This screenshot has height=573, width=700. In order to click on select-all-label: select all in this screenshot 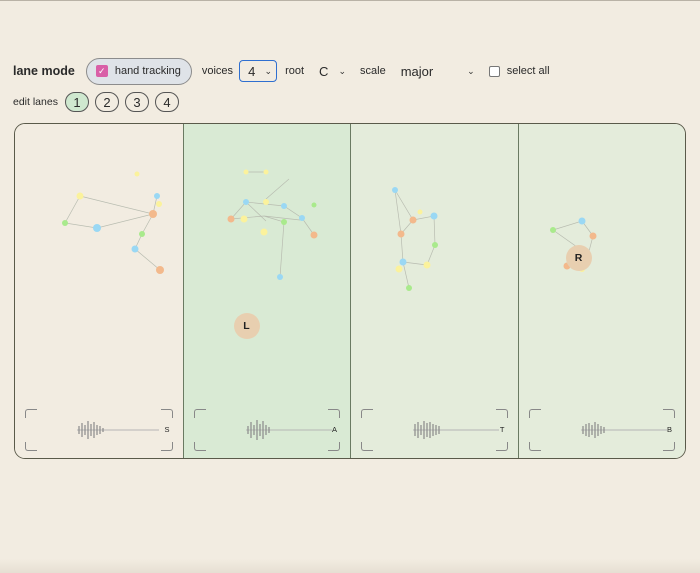, I will do `click(528, 71)`.